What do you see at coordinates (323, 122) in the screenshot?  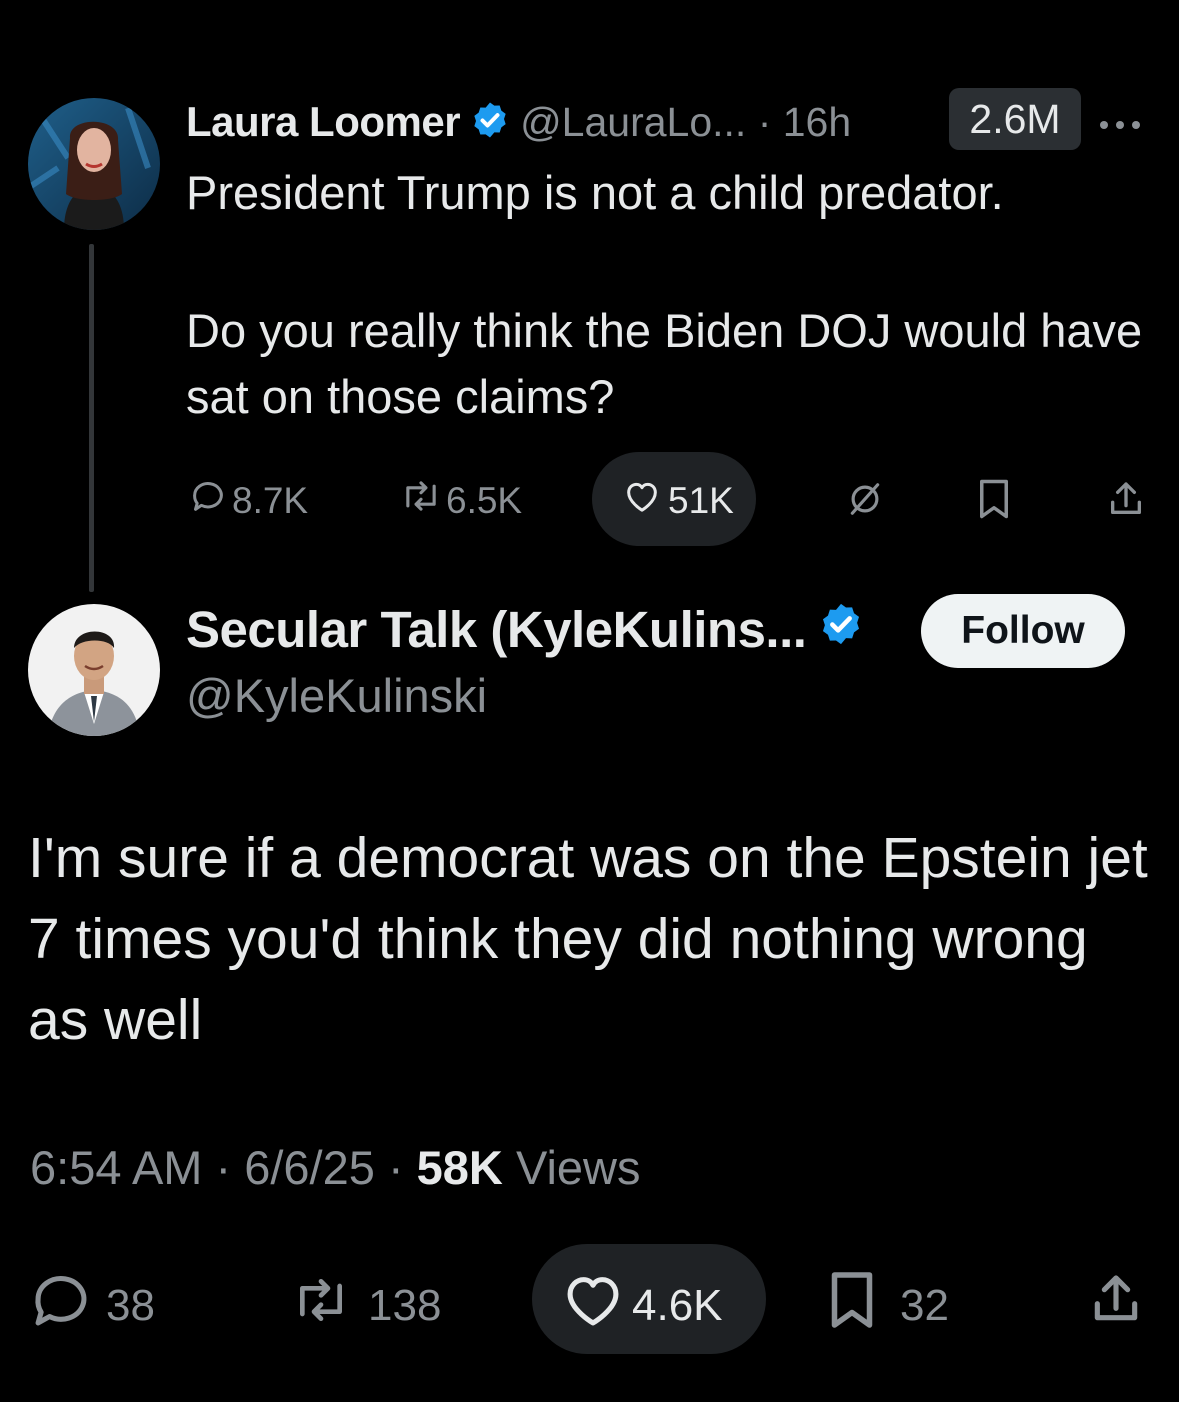 I see `author-name: Laura Loomer` at bounding box center [323, 122].